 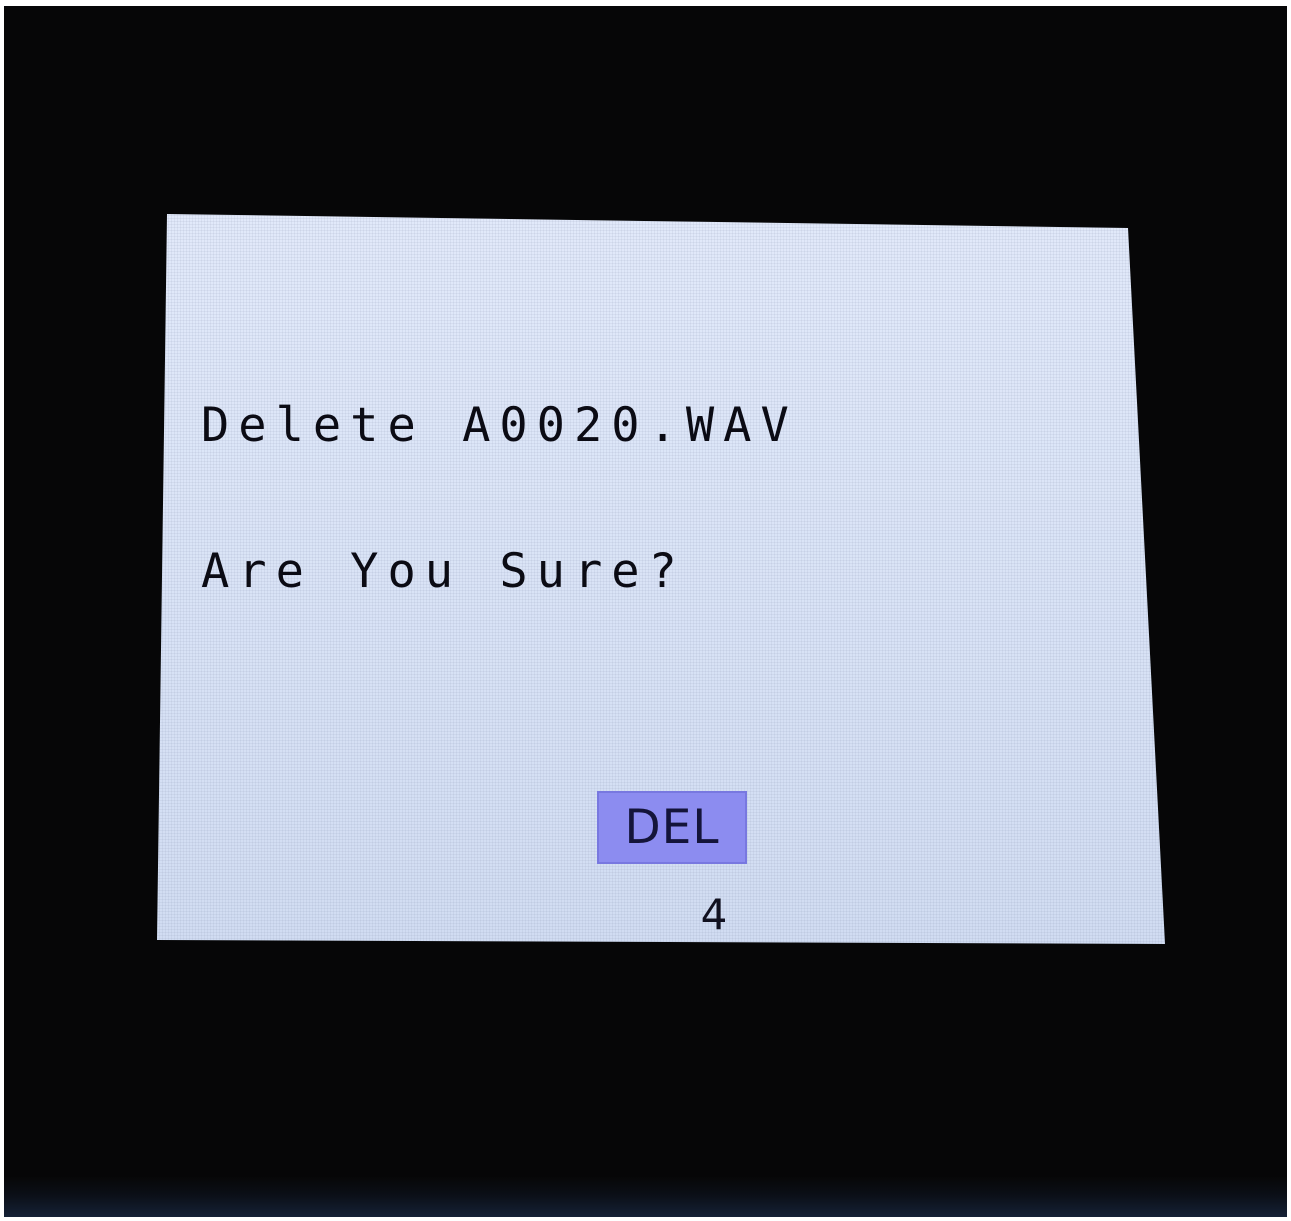 I want to click on are-you-sure-prompt: Are You Sure?, so click(x=443, y=571).